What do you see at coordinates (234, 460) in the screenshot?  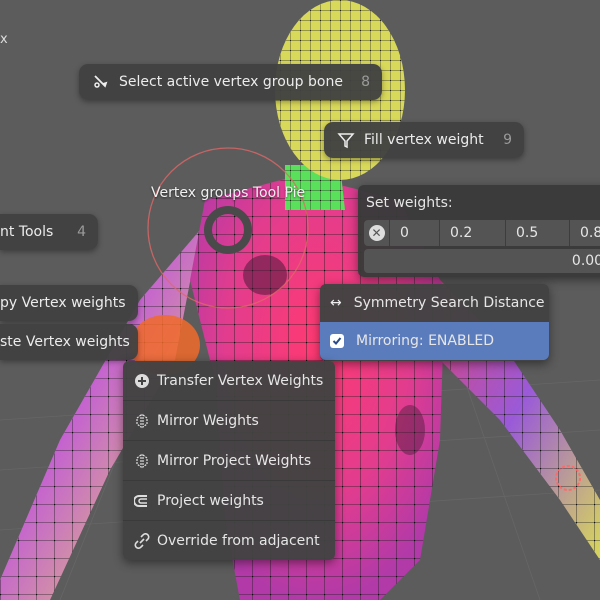 I see `menu-item-label: Mirror Project Weights` at bounding box center [234, 460].